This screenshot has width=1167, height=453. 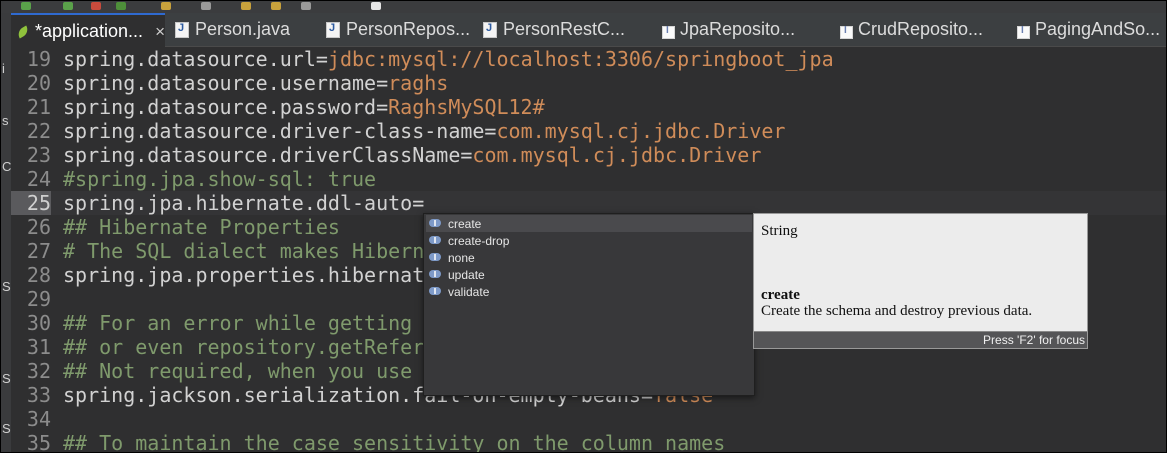 What do you see at coordinates (280, 131) in the screenshot?
I see `property-key: spring.datasource.driver-class-name=` at bounding box center [280, 131].